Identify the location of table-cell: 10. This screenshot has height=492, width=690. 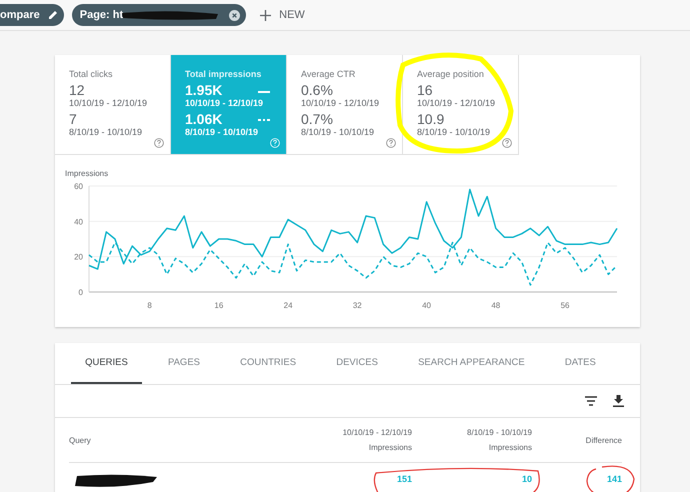
(527, 479).